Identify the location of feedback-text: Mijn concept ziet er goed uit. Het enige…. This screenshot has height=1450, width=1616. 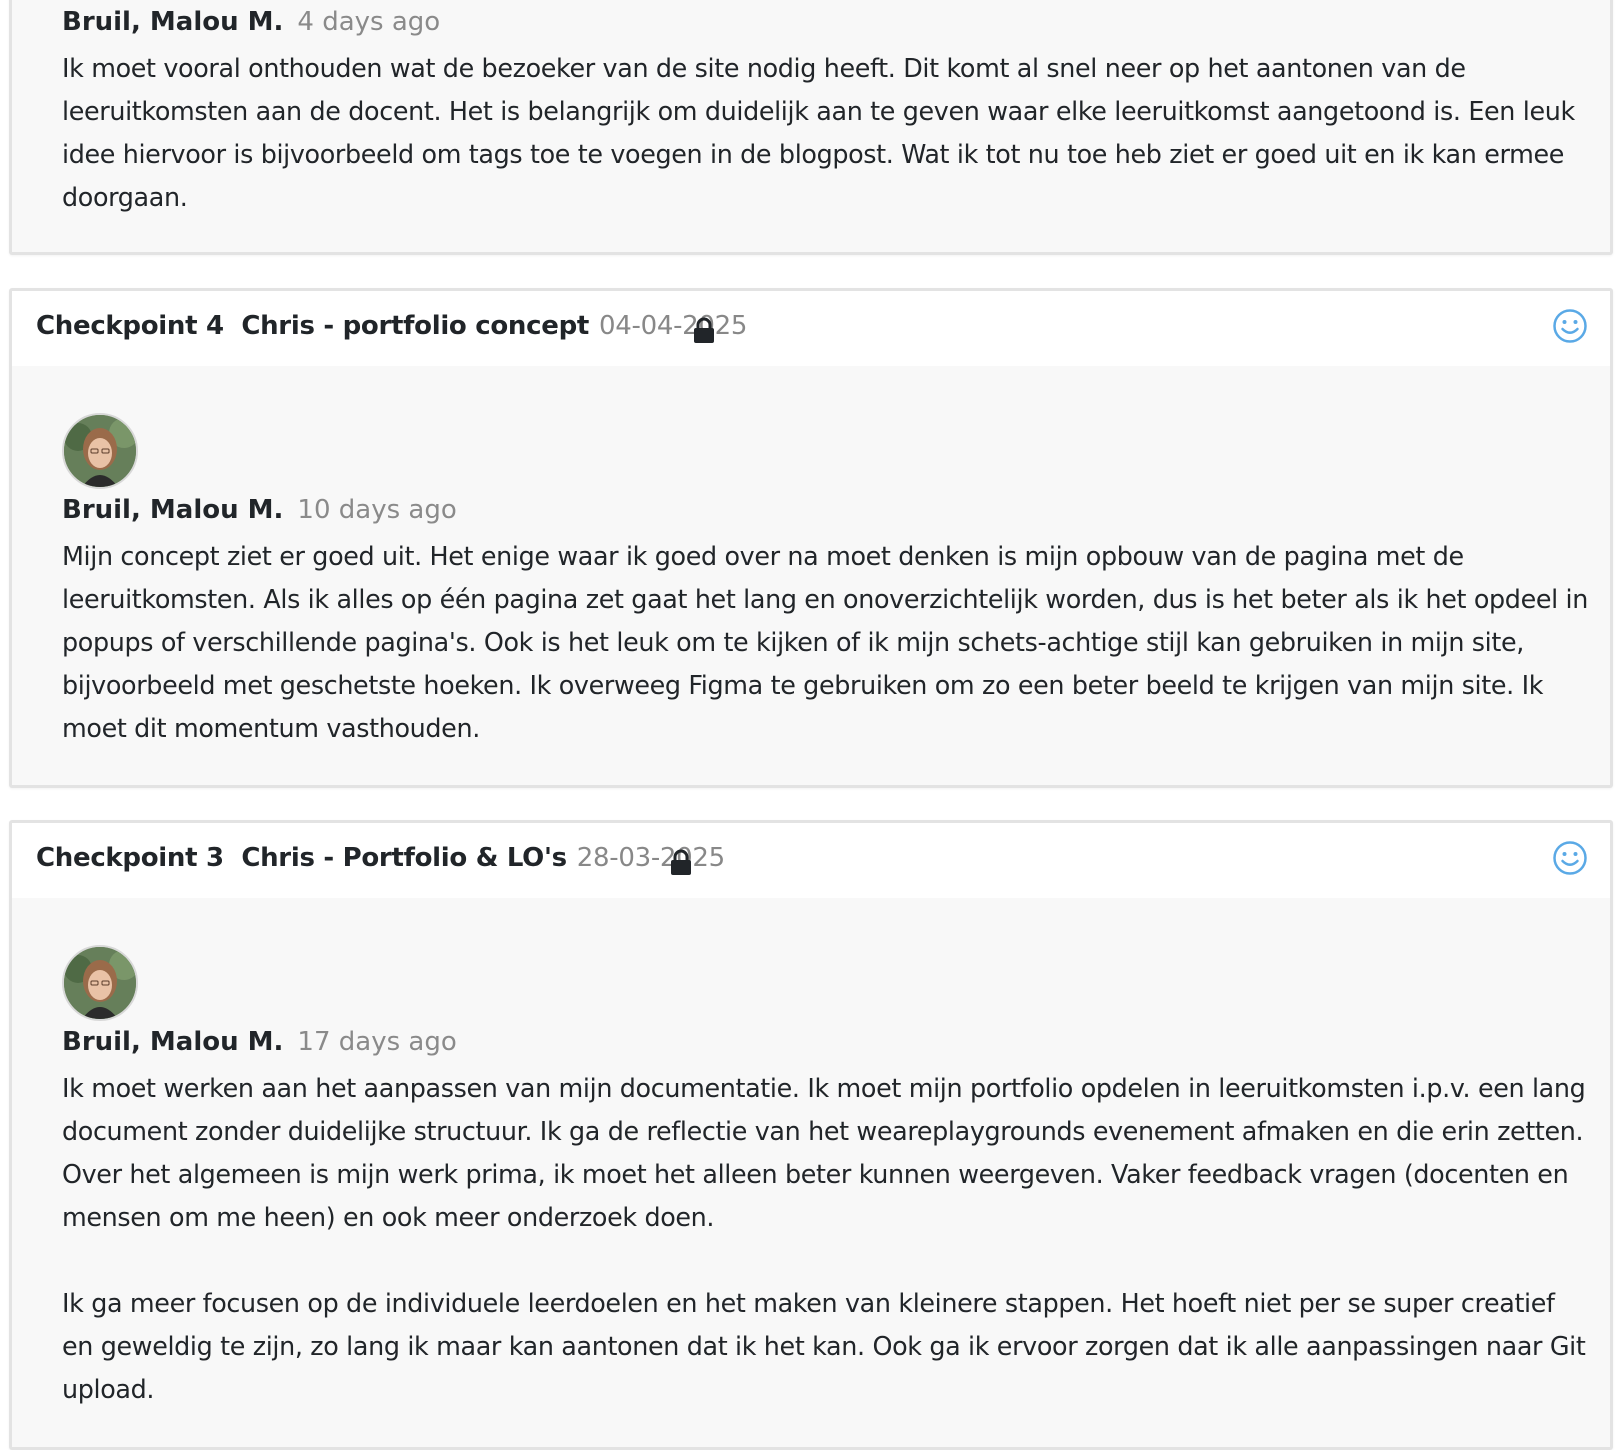
(827, 642).